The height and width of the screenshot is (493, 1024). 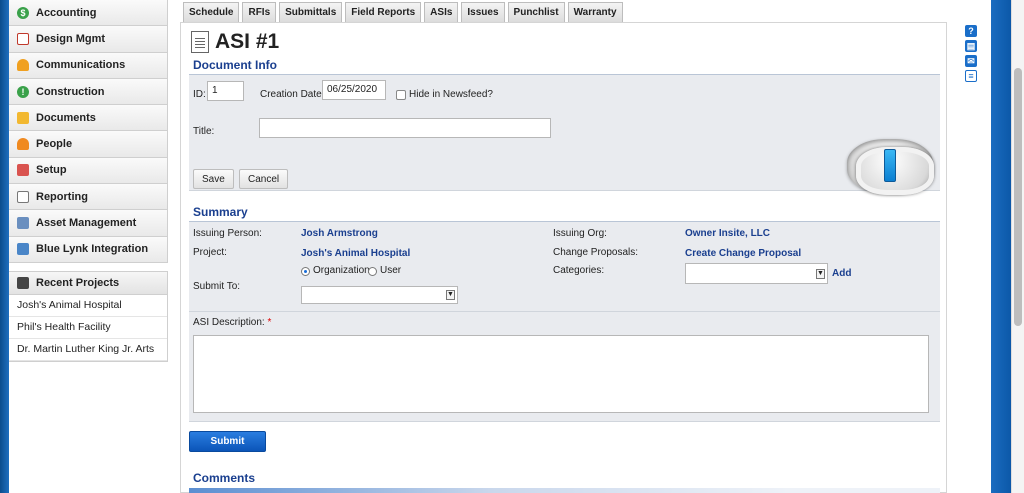 I want to click on sidebar-item-setup: Setup, so click(x=88, y=171).